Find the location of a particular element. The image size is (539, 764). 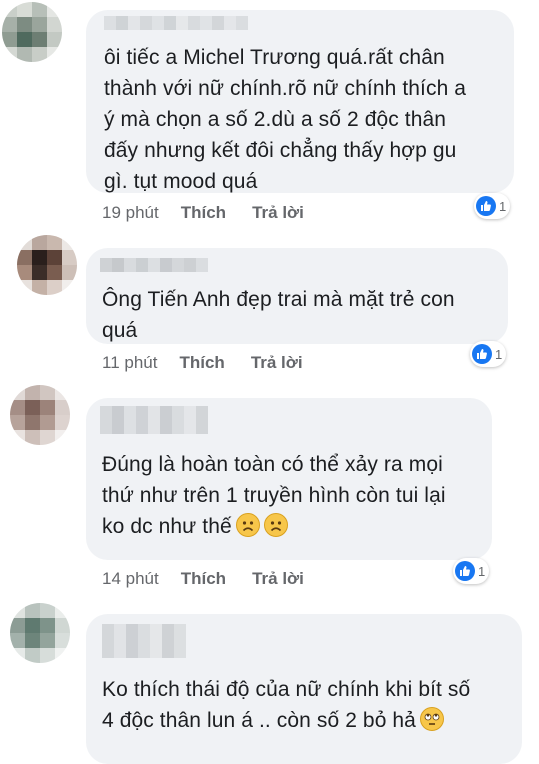

comment-text: Ông Tiến Anh đẹp trai mà mặt trẻ con quá is located at coordinates (278, 315).